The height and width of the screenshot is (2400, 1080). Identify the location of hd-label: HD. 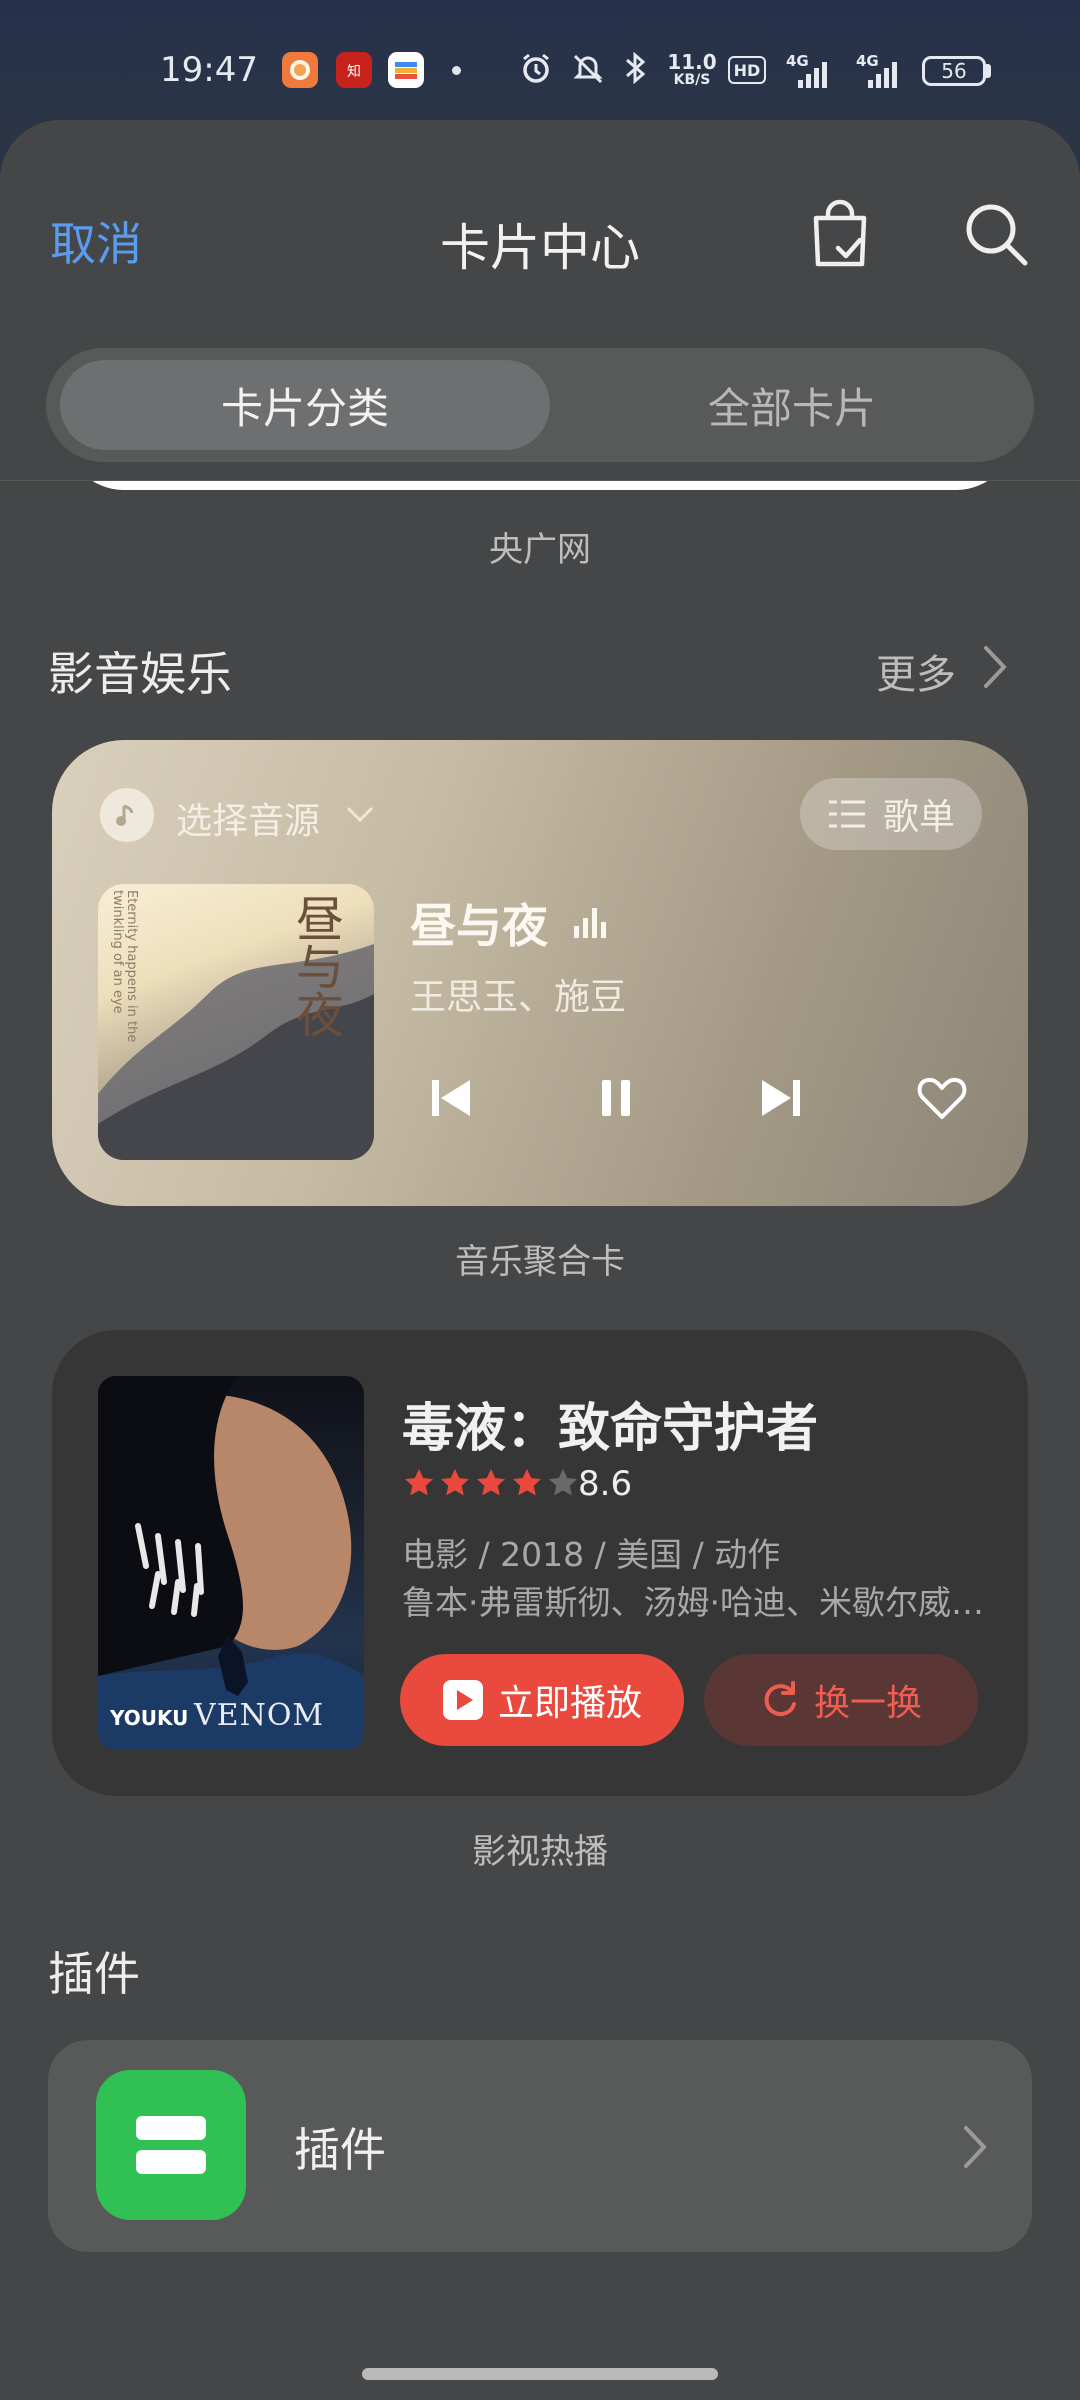
(747, 70).